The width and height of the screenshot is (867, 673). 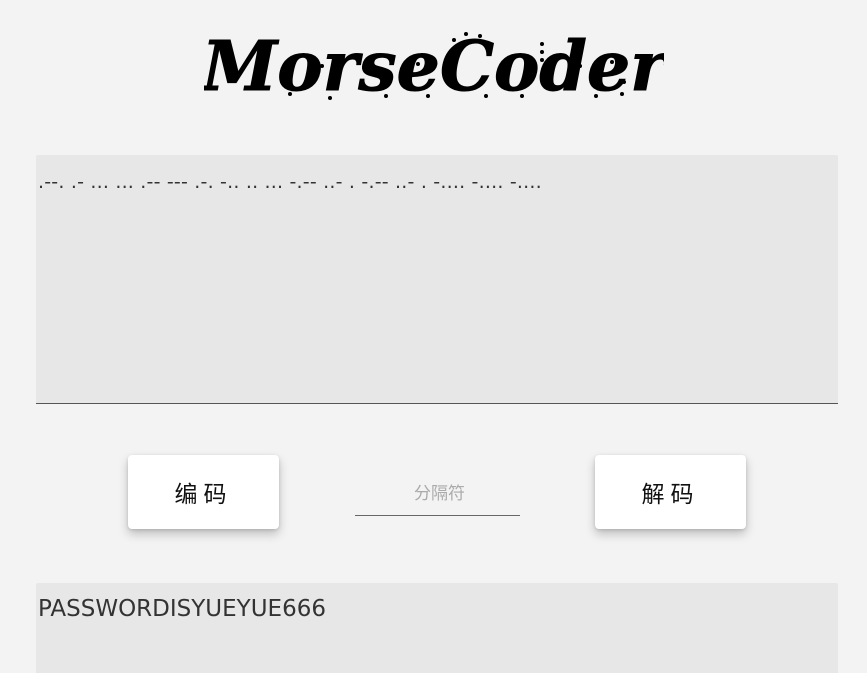 I want to click on app-logo: MorseCoder, so click(x=433, y=62).